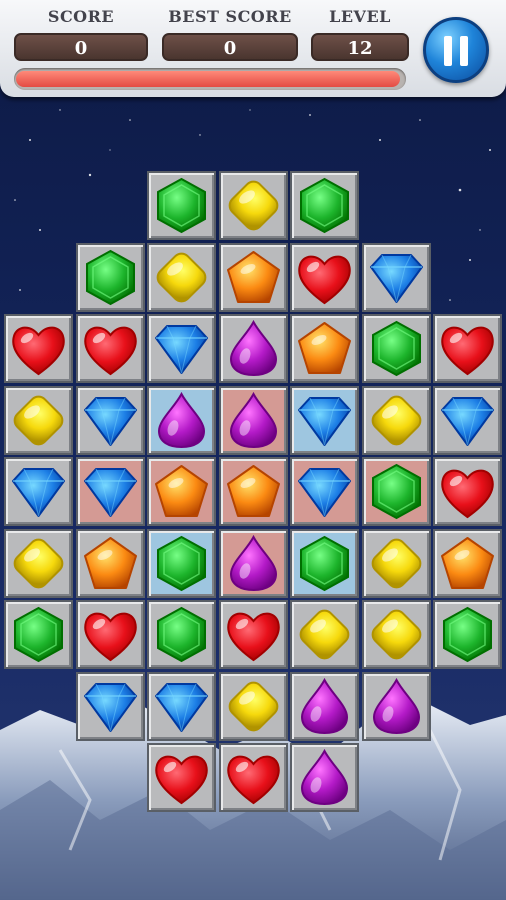  I want to click on best-score-label: BEST SCORE, so click(230, 16).